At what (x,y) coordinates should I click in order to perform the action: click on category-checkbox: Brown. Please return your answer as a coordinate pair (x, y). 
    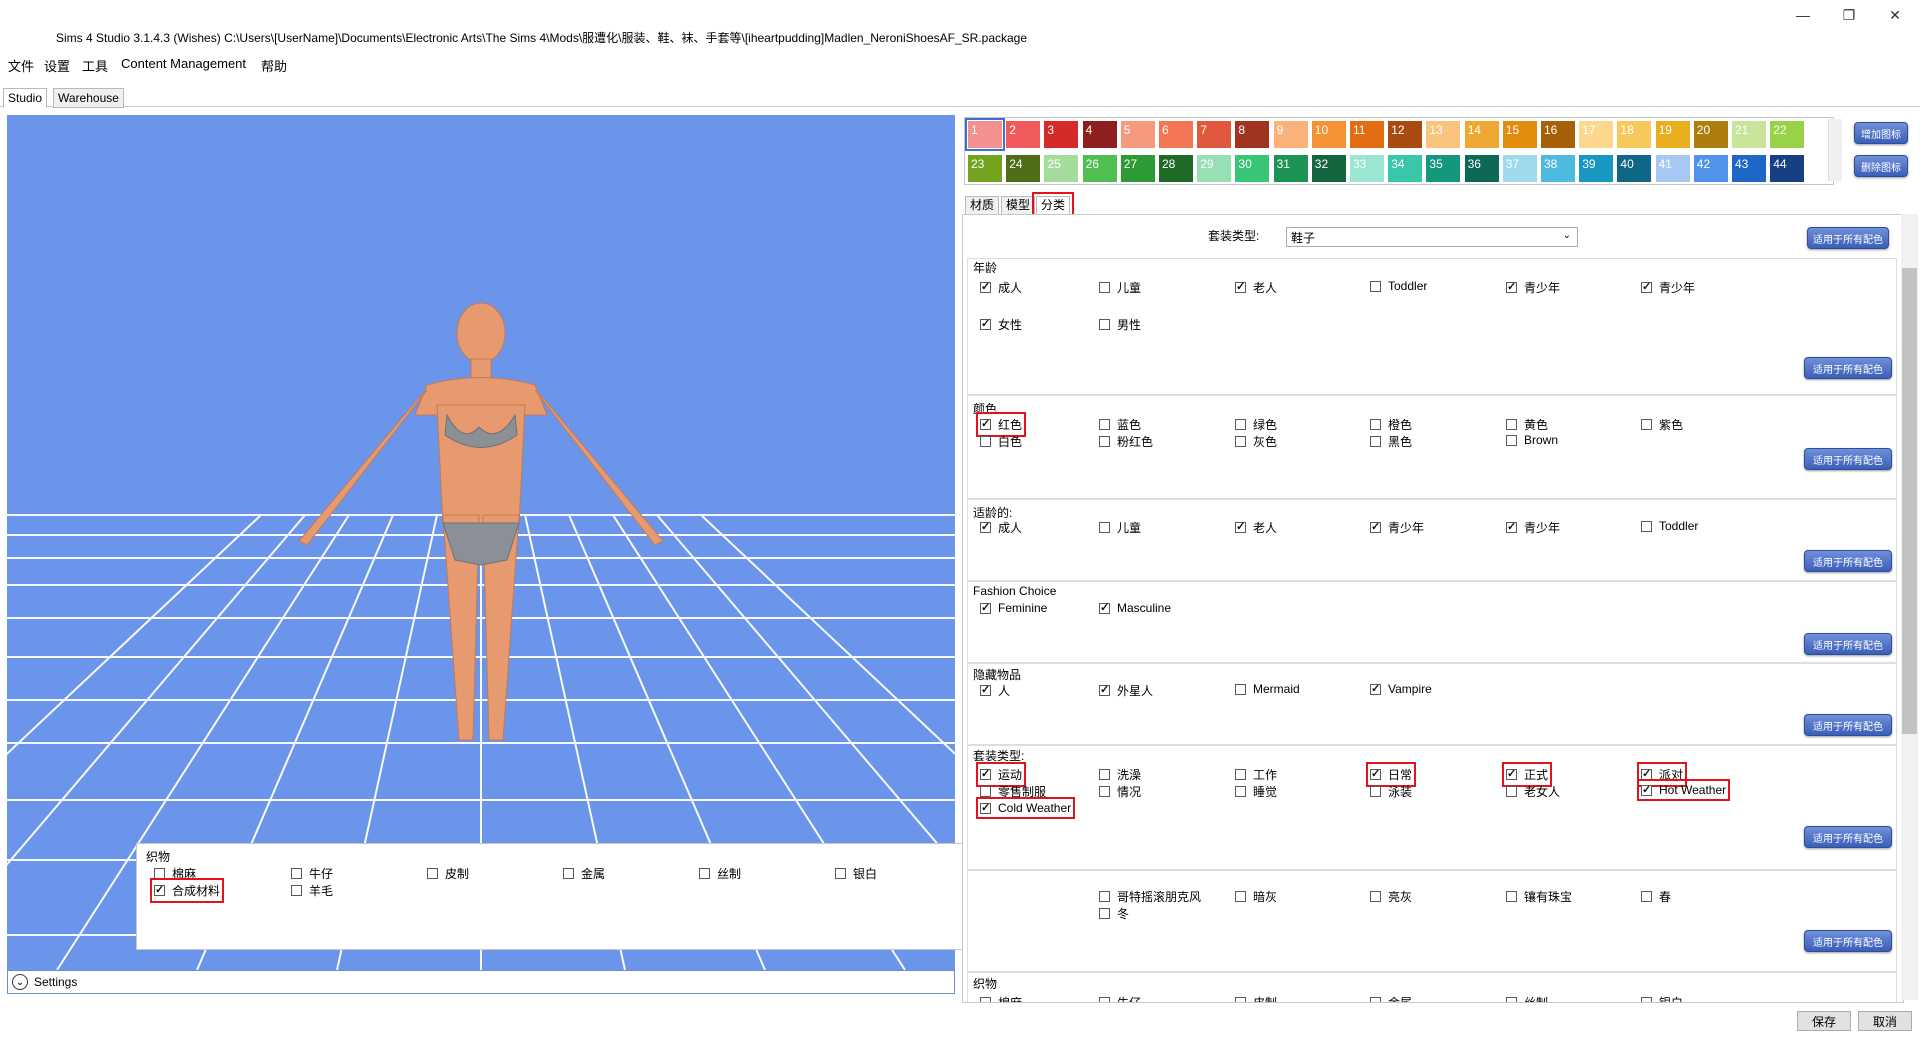
    Looking at the image, I should click on (1532, 440).